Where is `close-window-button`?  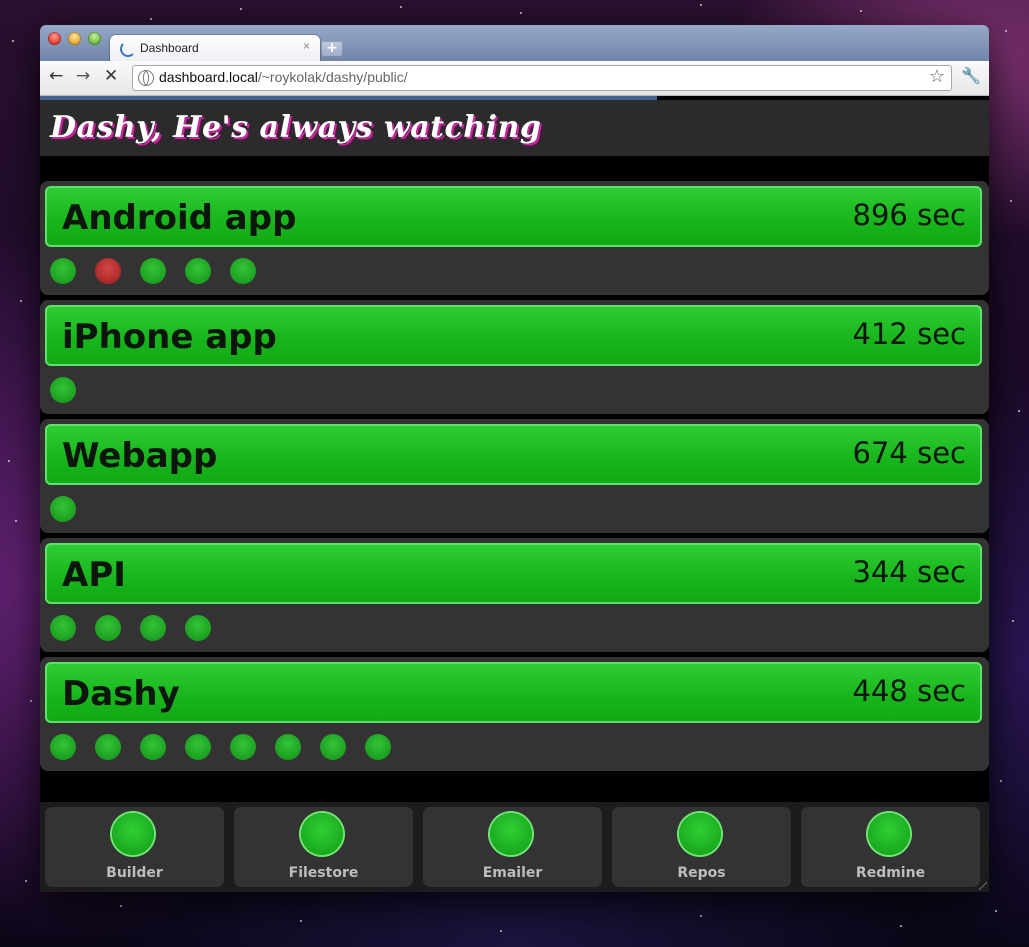 close-window-button is located at coordinates (54, 38).